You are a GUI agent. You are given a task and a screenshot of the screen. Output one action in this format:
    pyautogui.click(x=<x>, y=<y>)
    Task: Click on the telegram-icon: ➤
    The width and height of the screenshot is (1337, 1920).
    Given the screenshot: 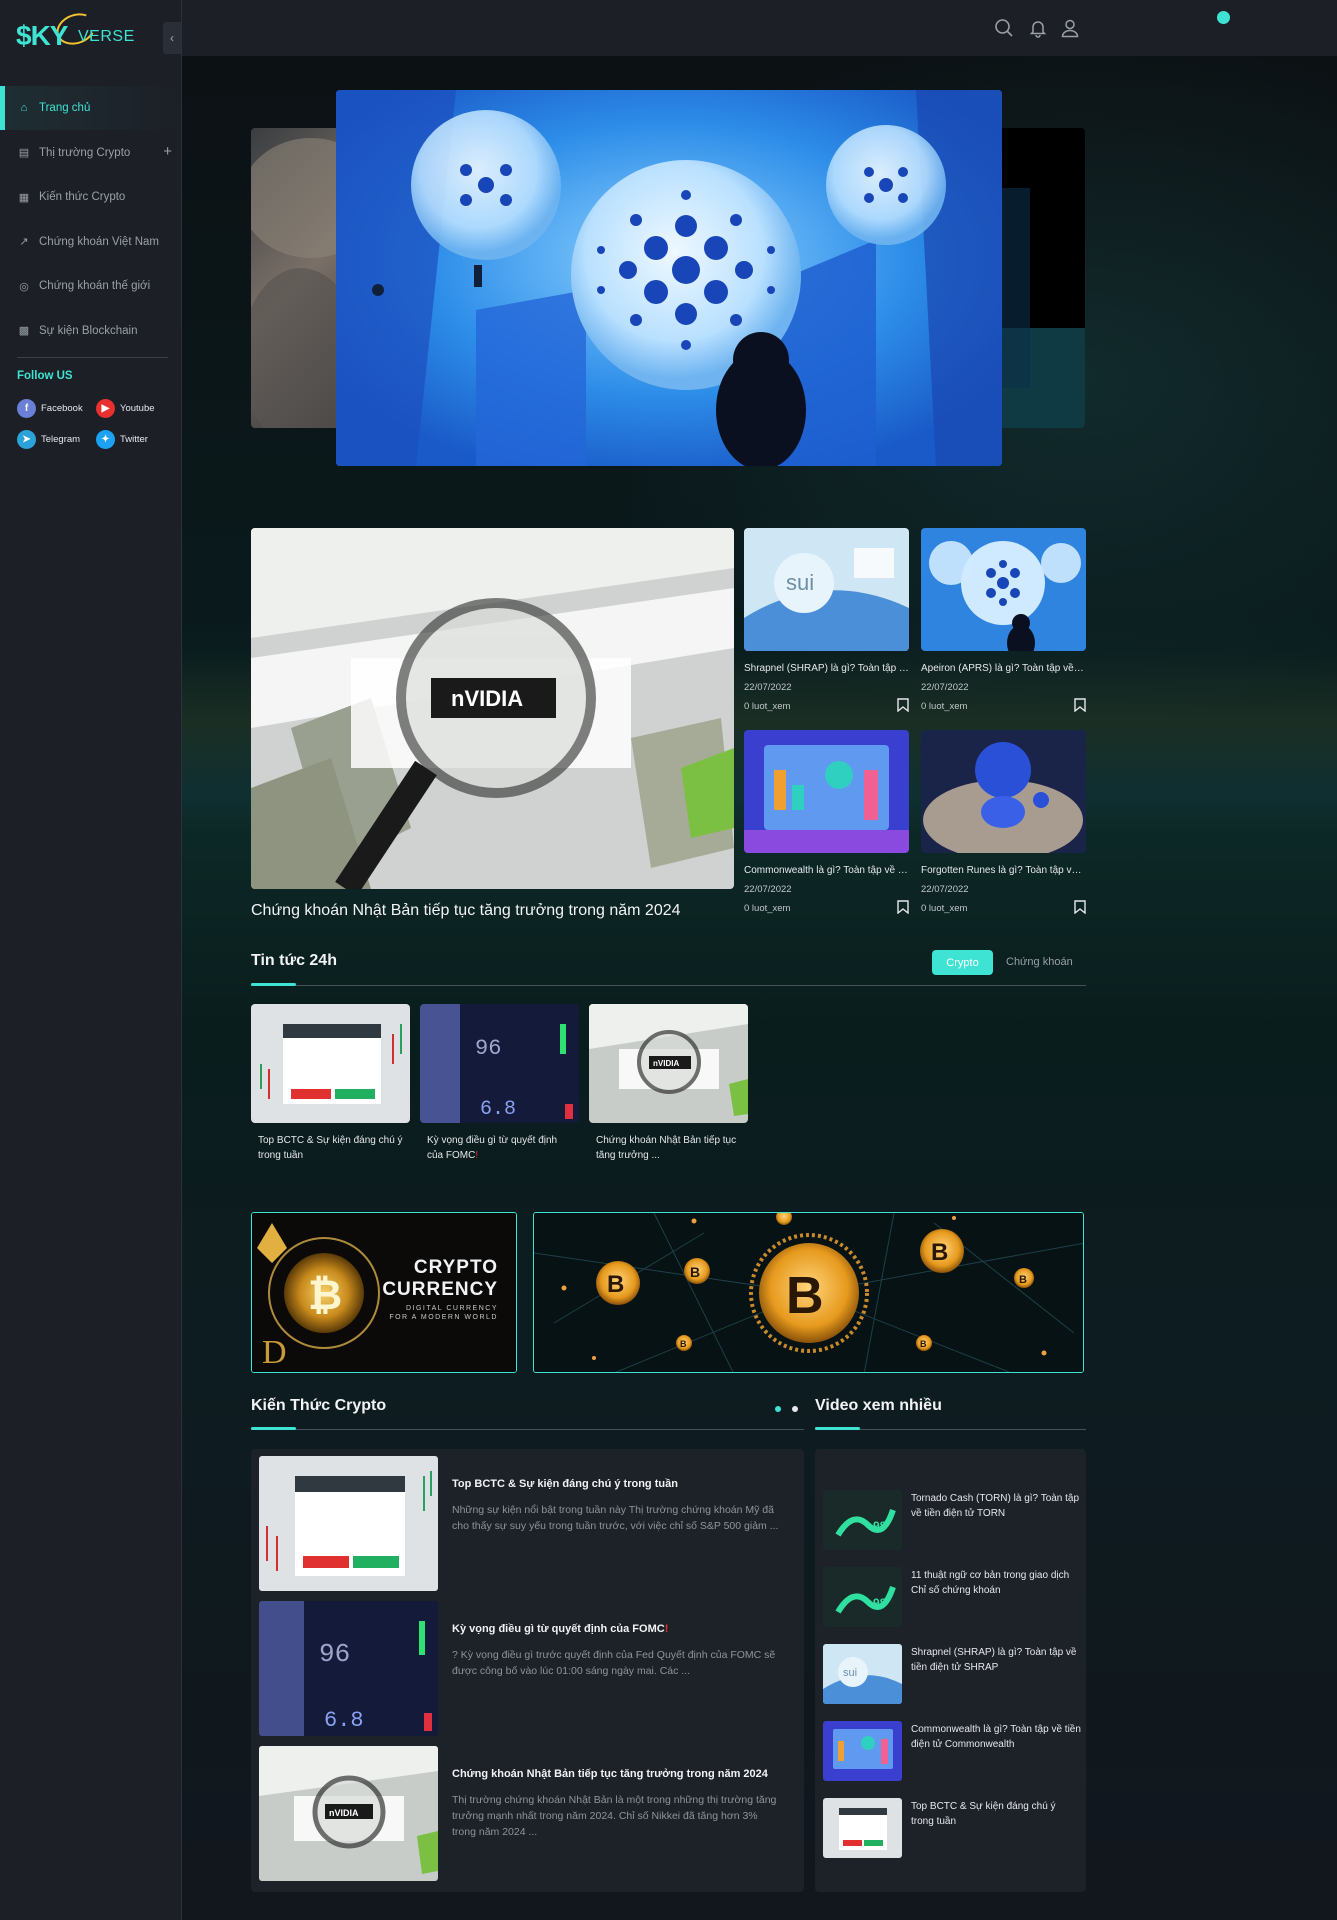 What is the action you would take?
    pyautogui.click(x=26, y=439)
    